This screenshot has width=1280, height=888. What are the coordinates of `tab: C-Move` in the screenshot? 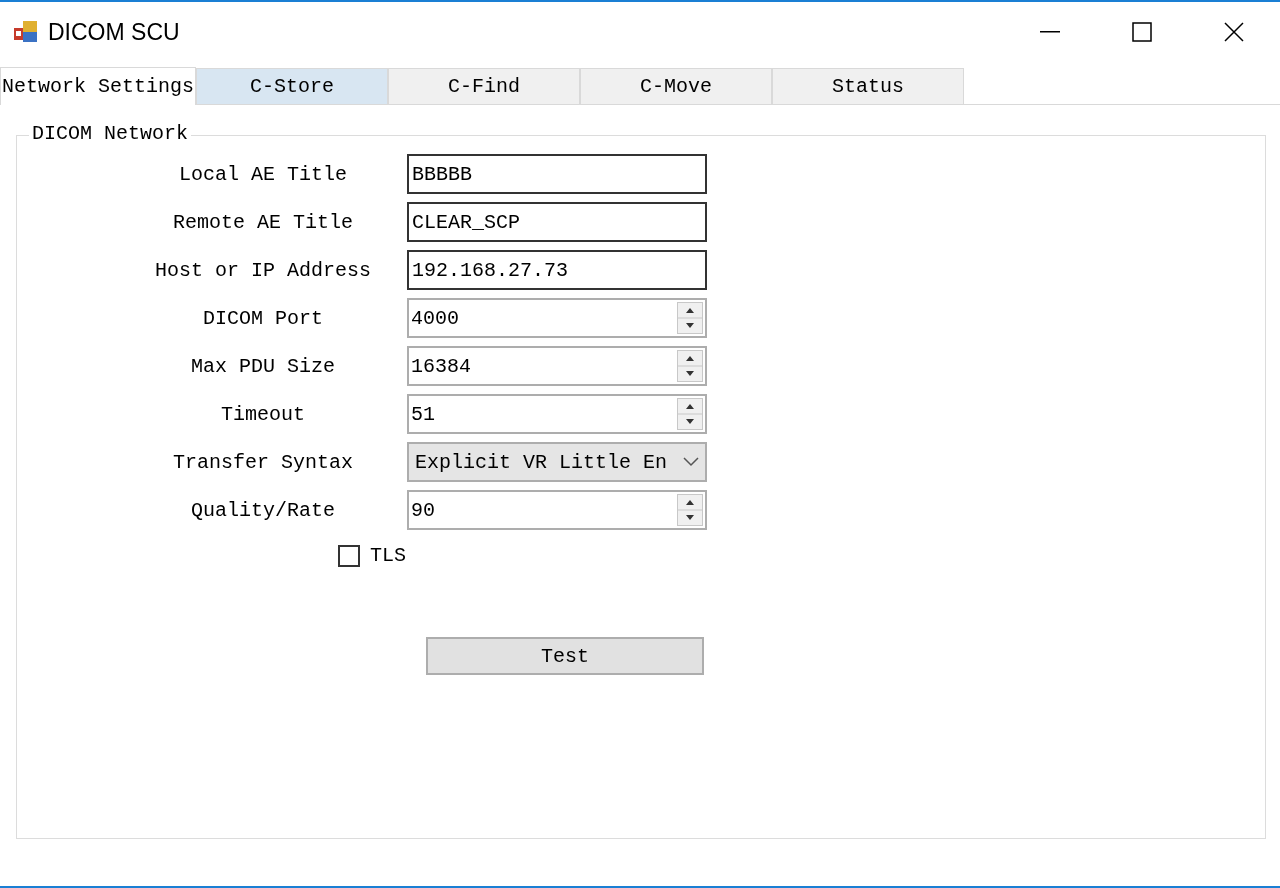 It's located at (676, 86).